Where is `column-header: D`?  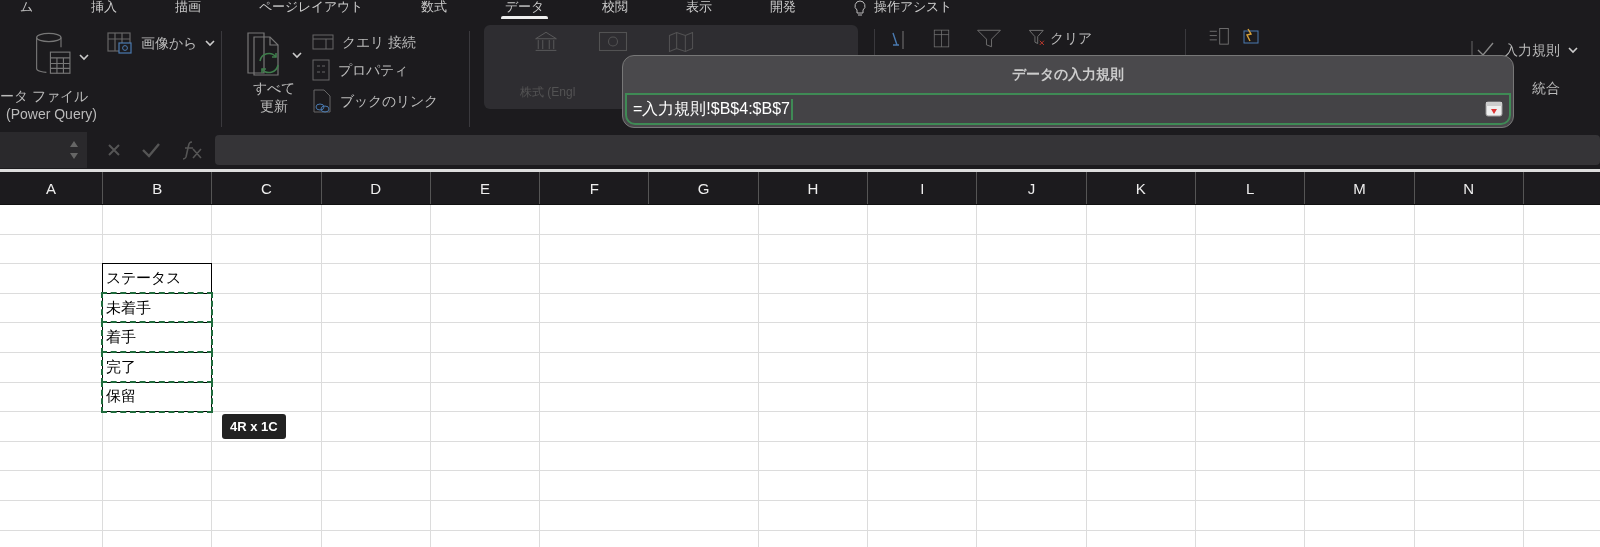
column-header: D is located at coordinates (376, 188).